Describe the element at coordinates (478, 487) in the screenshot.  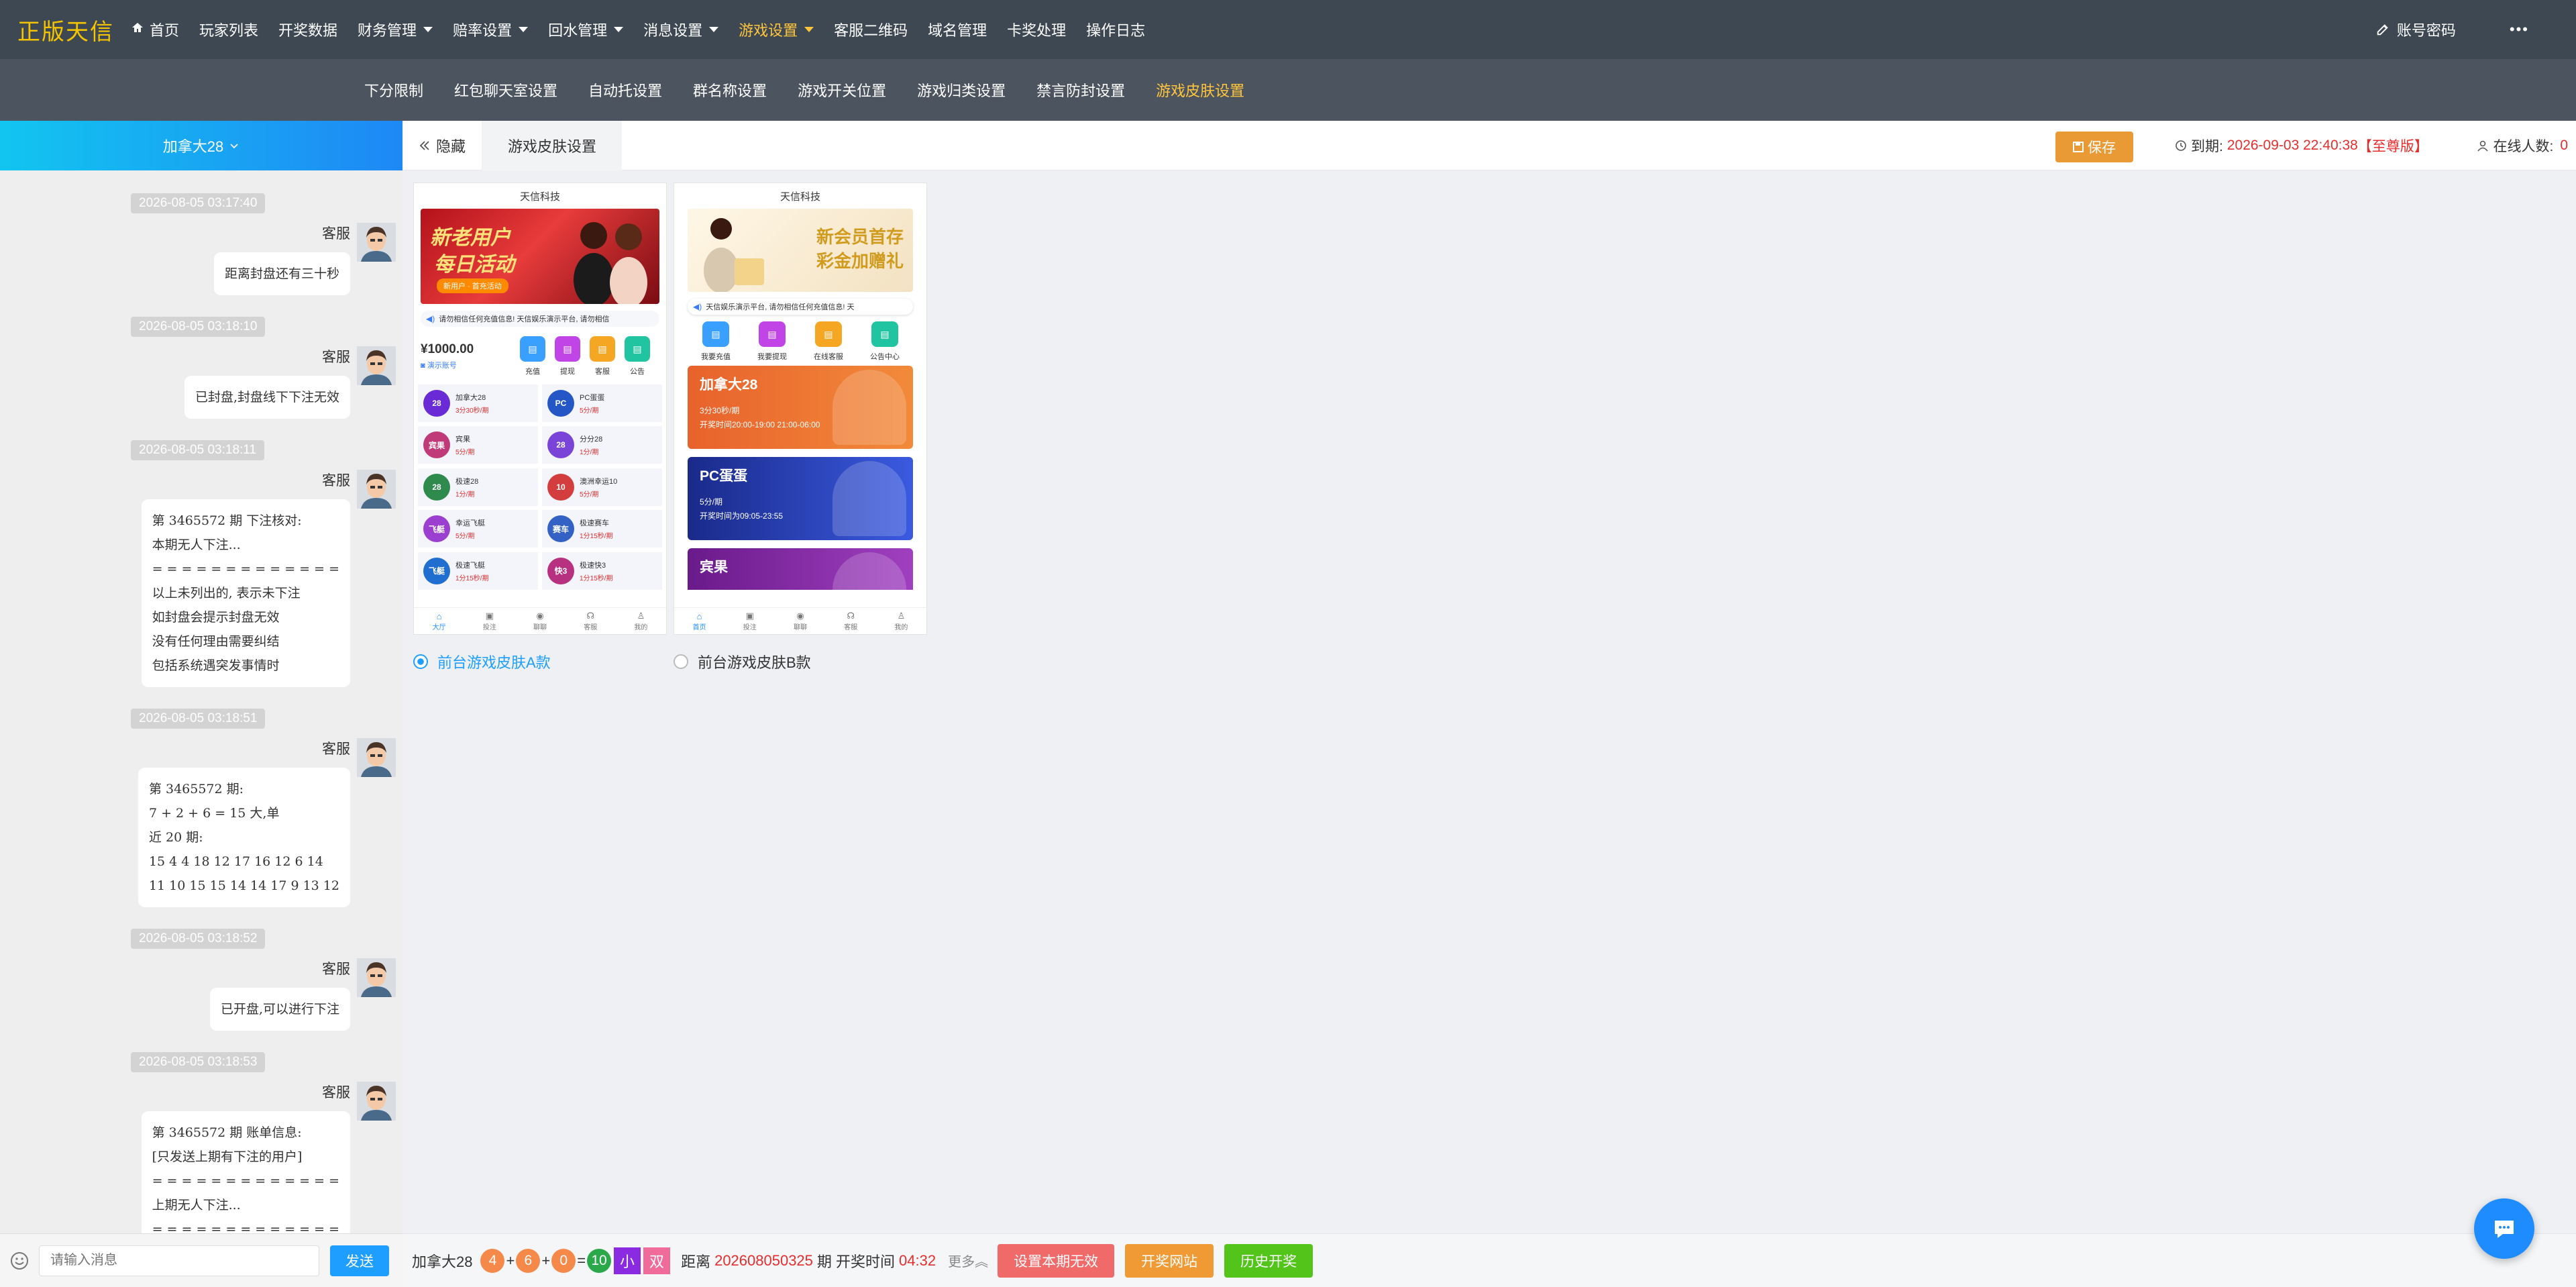
I see `game-list-item: 28 极速28 1分/期` at that location.